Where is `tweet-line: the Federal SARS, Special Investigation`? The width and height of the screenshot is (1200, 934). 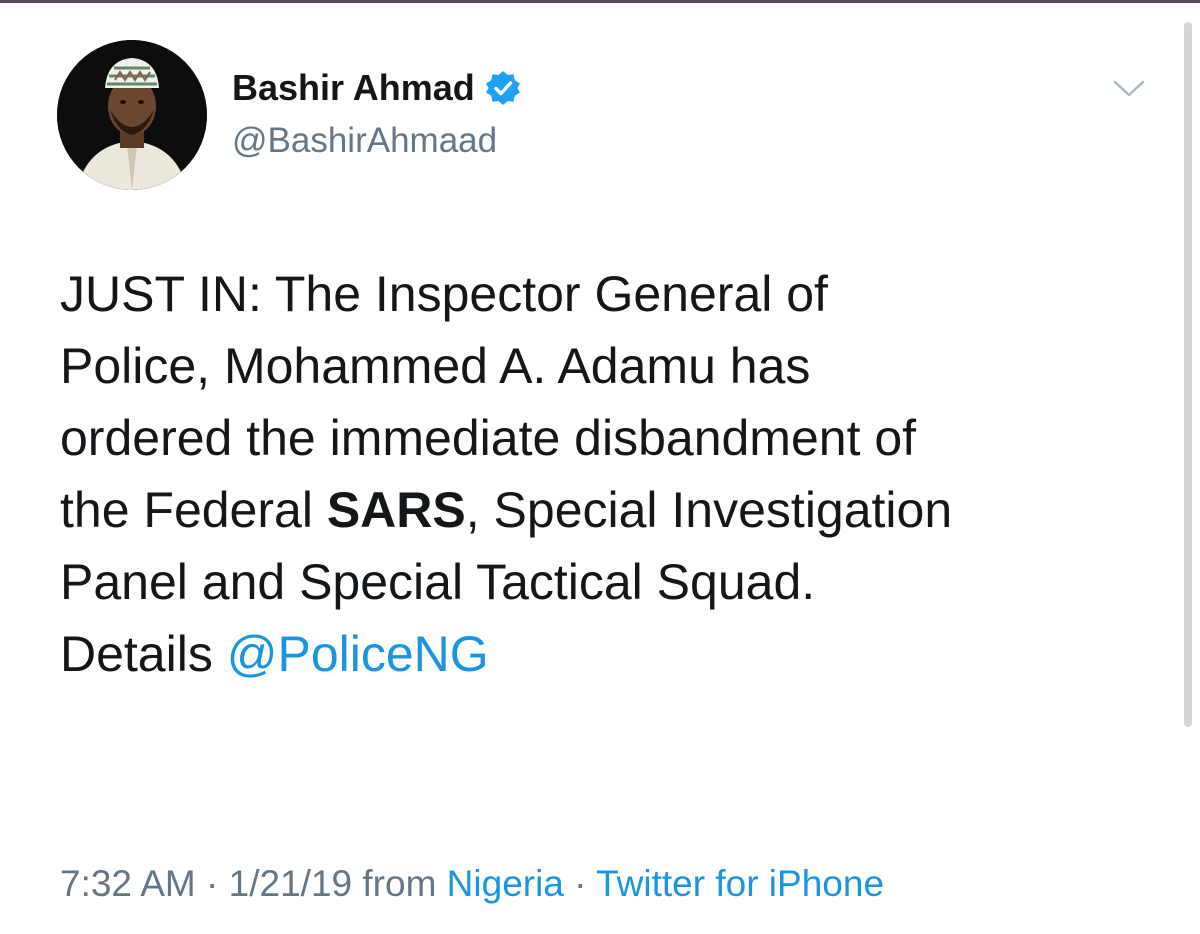
tweet-line: the Federal SARS, Special Investigation is located at coordinates (615, 510).